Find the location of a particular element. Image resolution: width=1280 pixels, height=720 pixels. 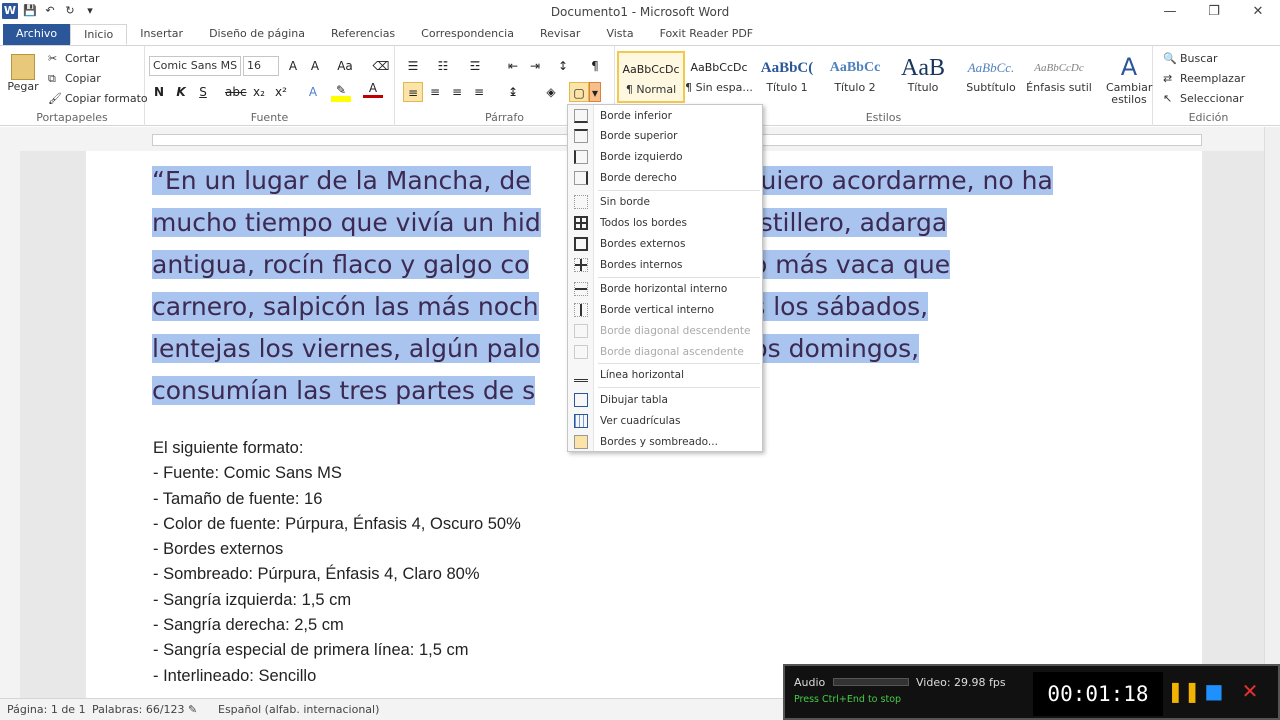

editing-group: 🔍 Buscar ⇄ Reemplazar ↖ Seleccionar Edición is located at coordinates (1208, 86).